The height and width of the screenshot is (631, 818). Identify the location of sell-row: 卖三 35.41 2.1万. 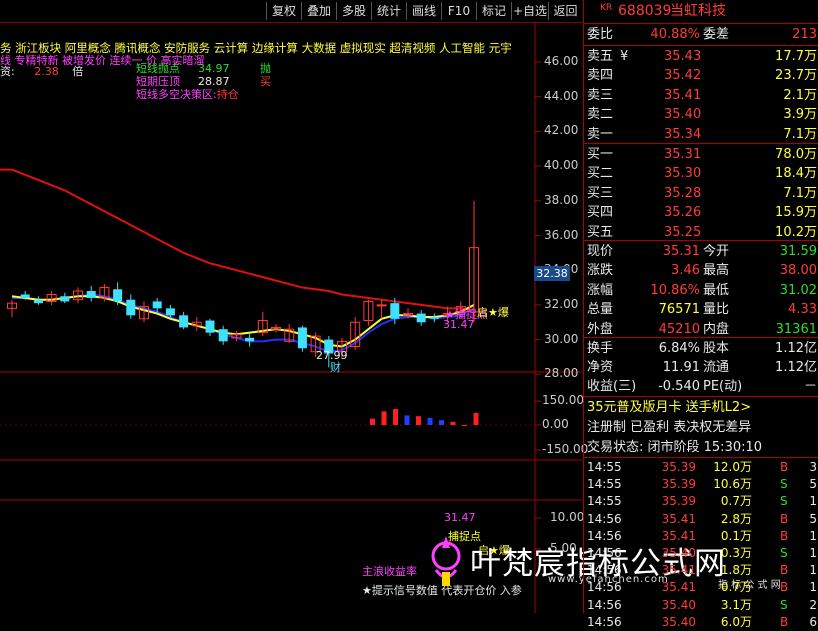
(701, 95).